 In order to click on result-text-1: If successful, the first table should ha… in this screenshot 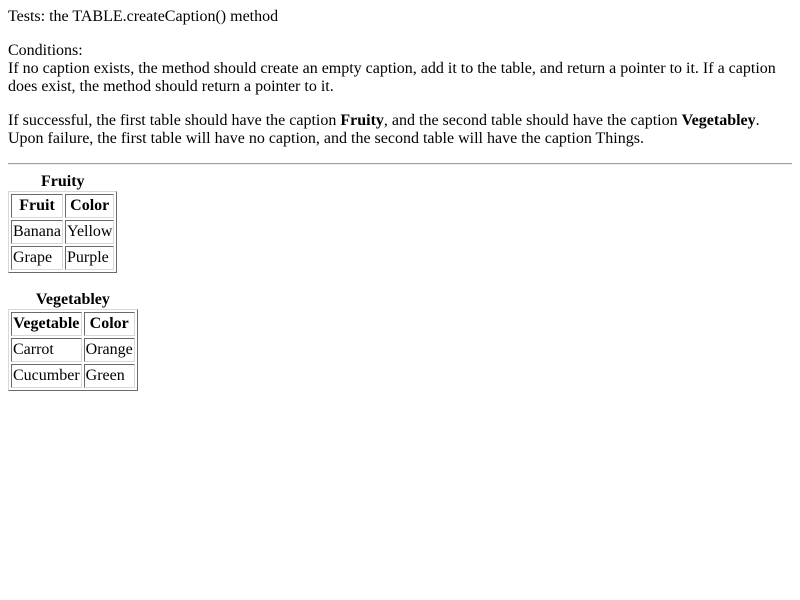, I will do `click(174, 120)`.